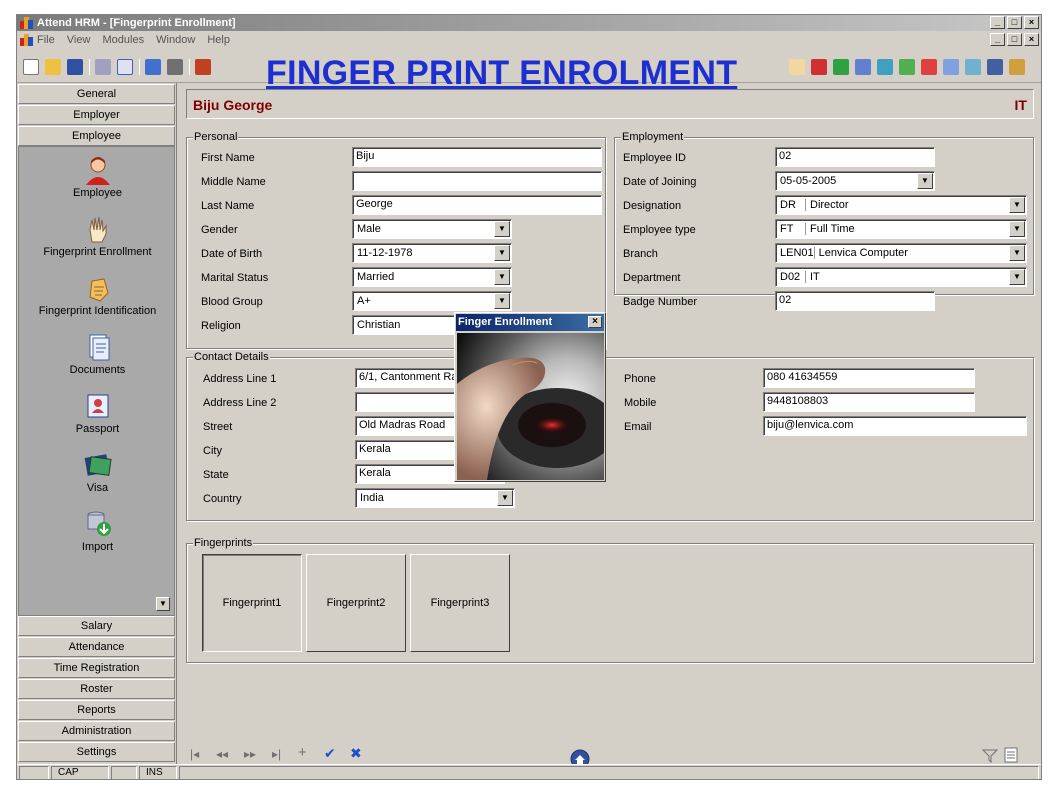  Describe the element at coordinates (432, 277) in the screenshot. I see `marital-select: Married ▼` at that location.